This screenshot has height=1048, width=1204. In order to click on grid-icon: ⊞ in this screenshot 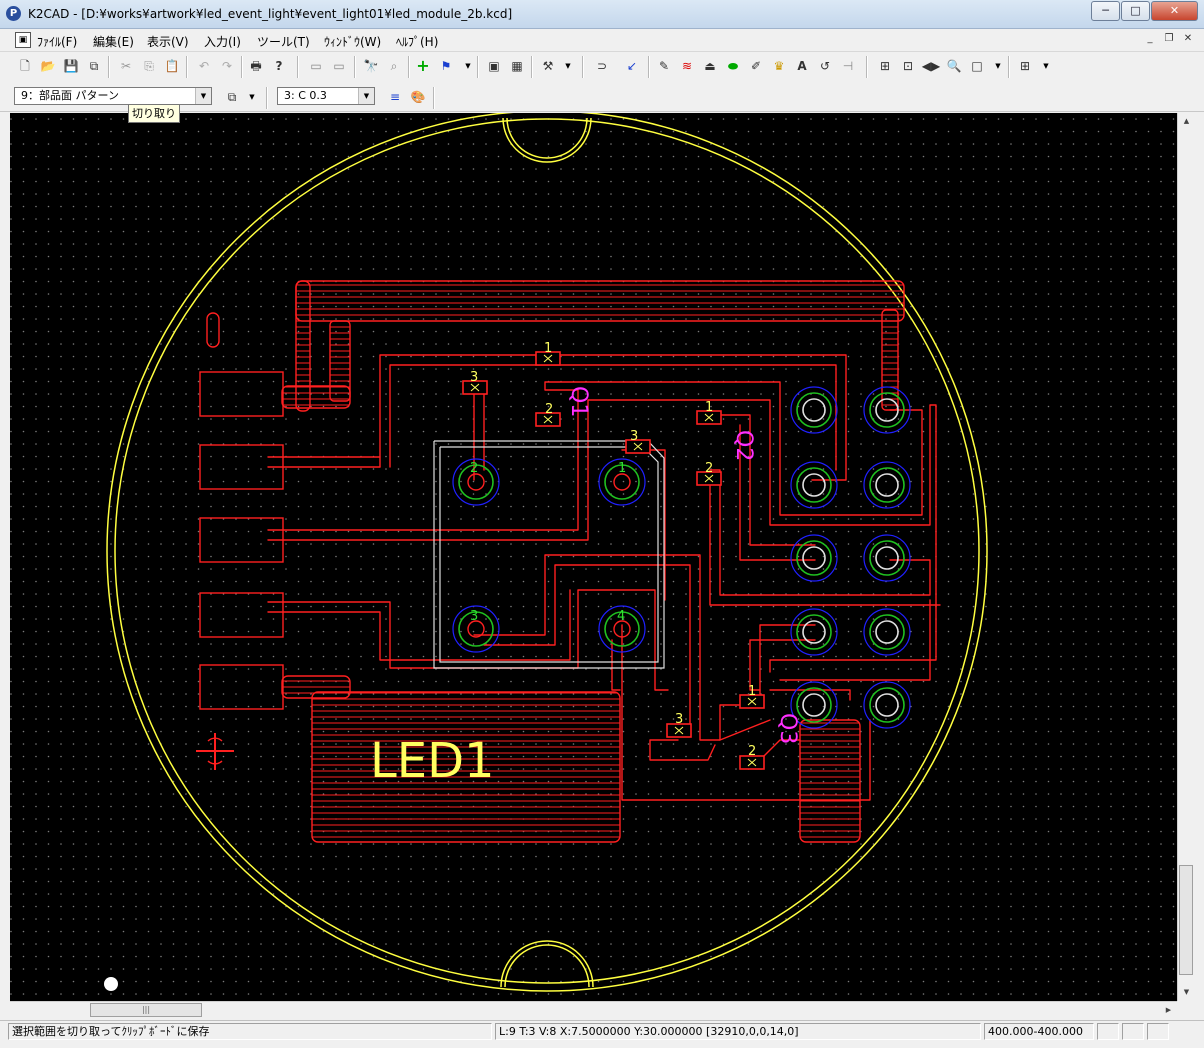, I will do `click(1025, 66)`.